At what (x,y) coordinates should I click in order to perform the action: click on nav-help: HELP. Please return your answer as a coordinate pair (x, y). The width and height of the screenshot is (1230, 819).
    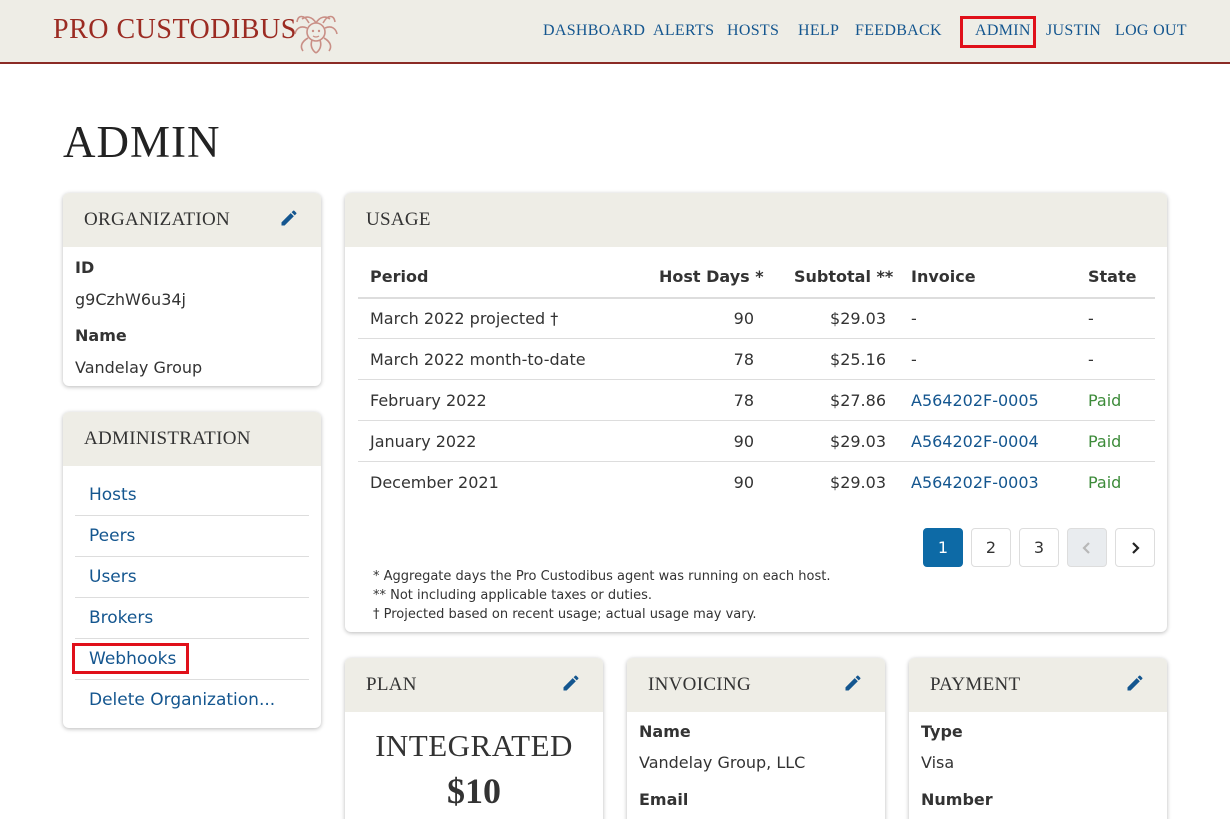
    Looking at the image, I should click on (818, 31).